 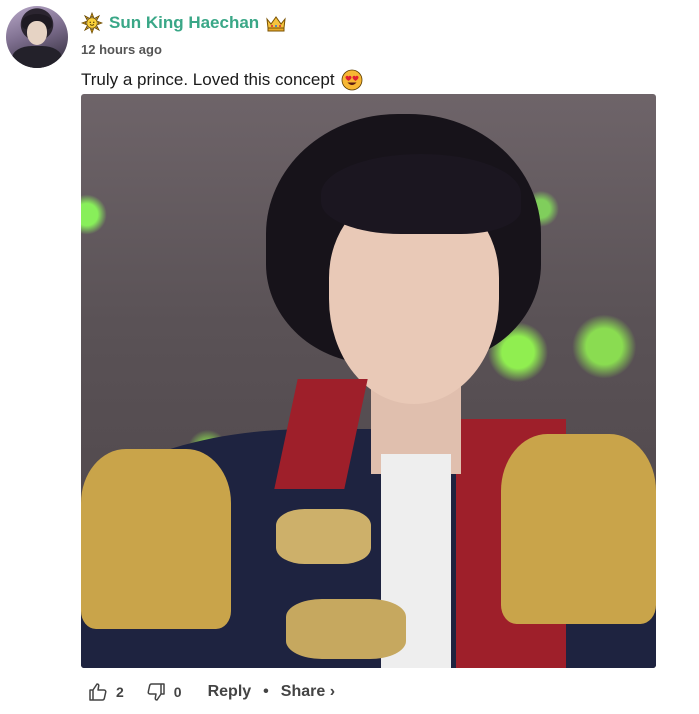 I want to click on like-count: 2, so click(x=120, y=692).